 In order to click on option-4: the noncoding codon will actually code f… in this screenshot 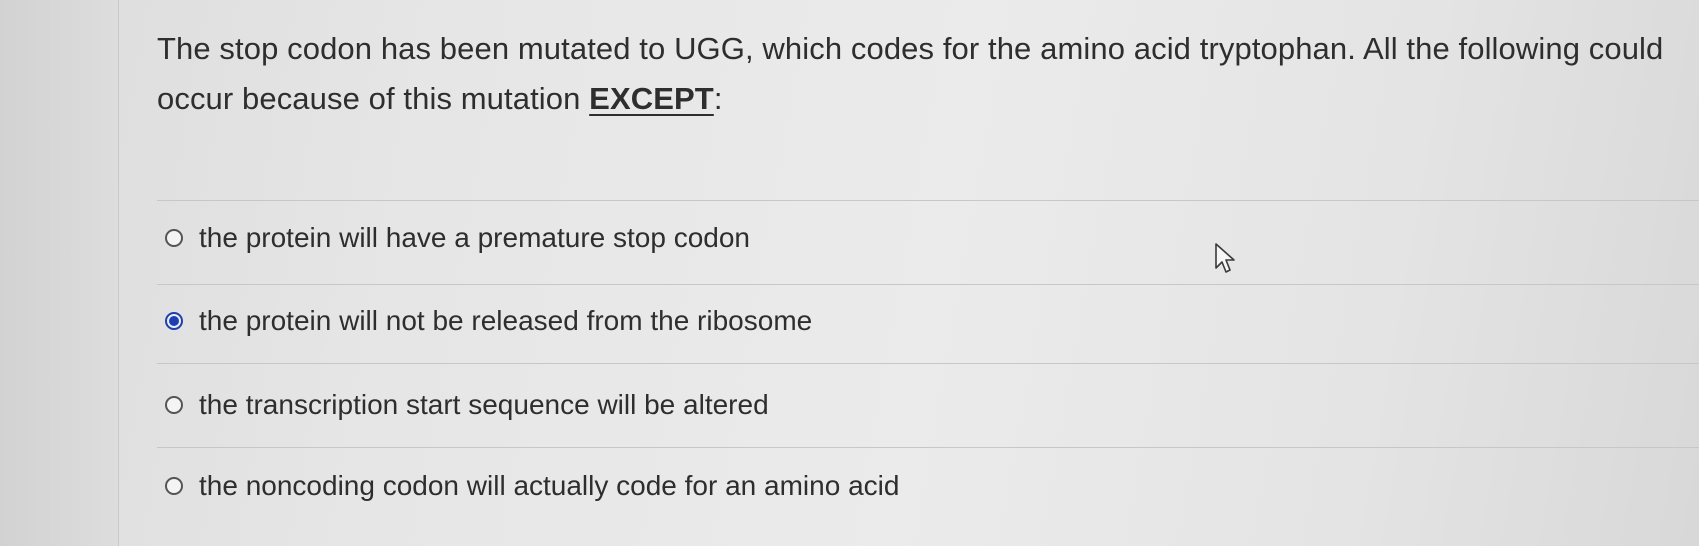, I will do `click(532, 486)`.